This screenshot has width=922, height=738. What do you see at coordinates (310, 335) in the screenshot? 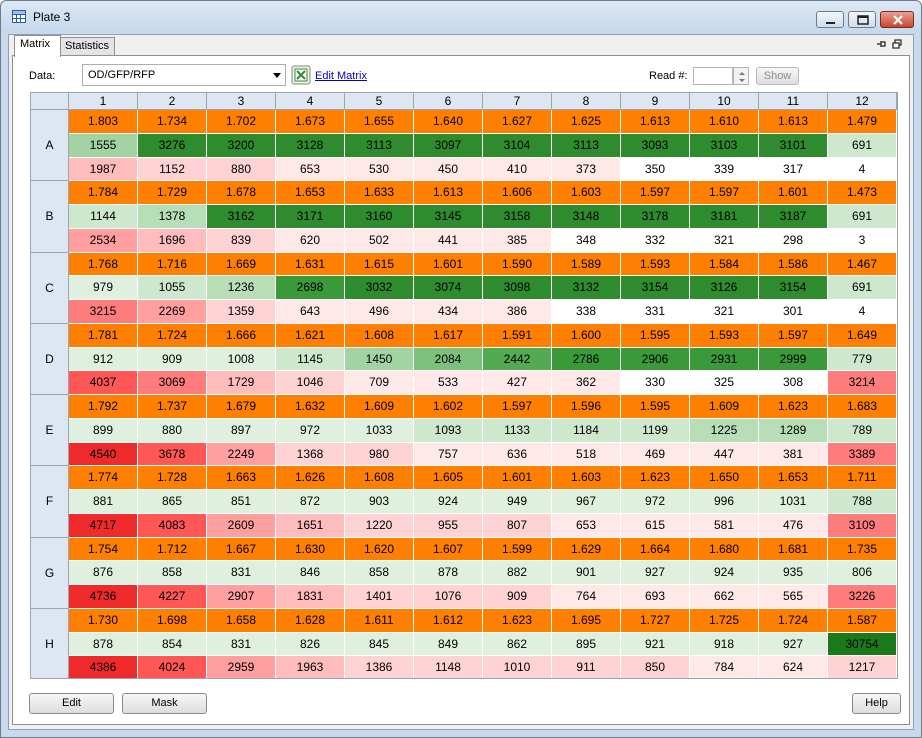
I see `well-cell-od: 1.621` at bounding box center [310, 335].